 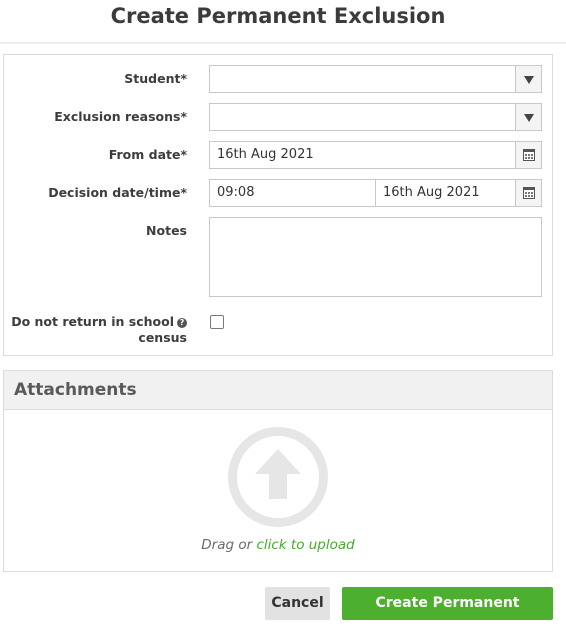 I want to click on upload-dropzone, so click(x=278, y=477).